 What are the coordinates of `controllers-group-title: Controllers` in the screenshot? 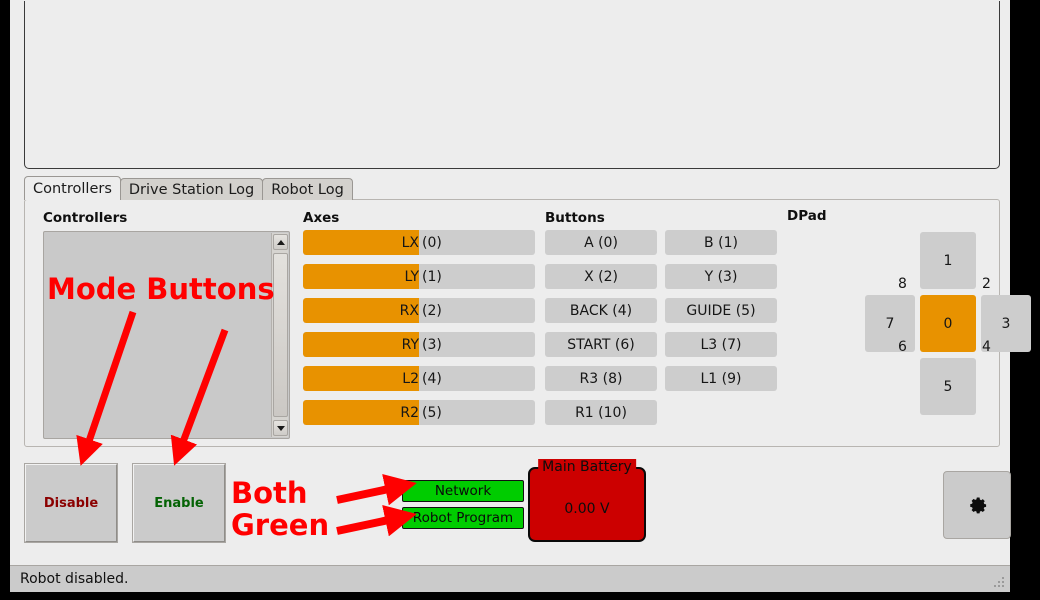 It's located at (85, 218).